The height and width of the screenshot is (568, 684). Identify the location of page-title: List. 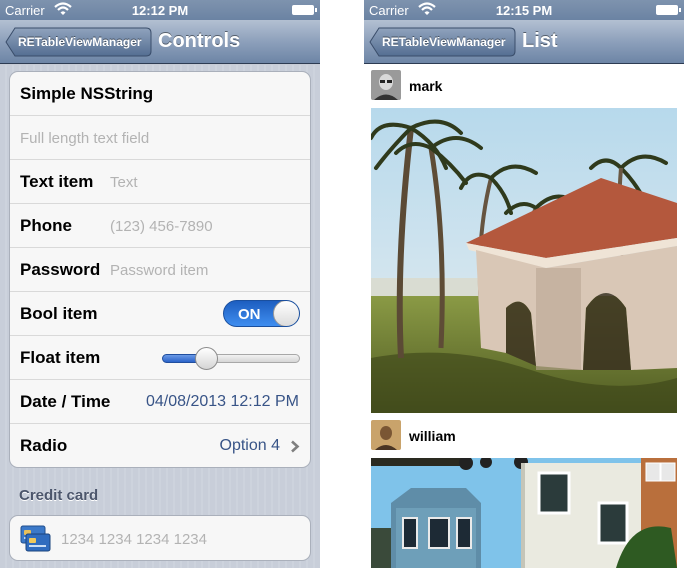
(540, 41).